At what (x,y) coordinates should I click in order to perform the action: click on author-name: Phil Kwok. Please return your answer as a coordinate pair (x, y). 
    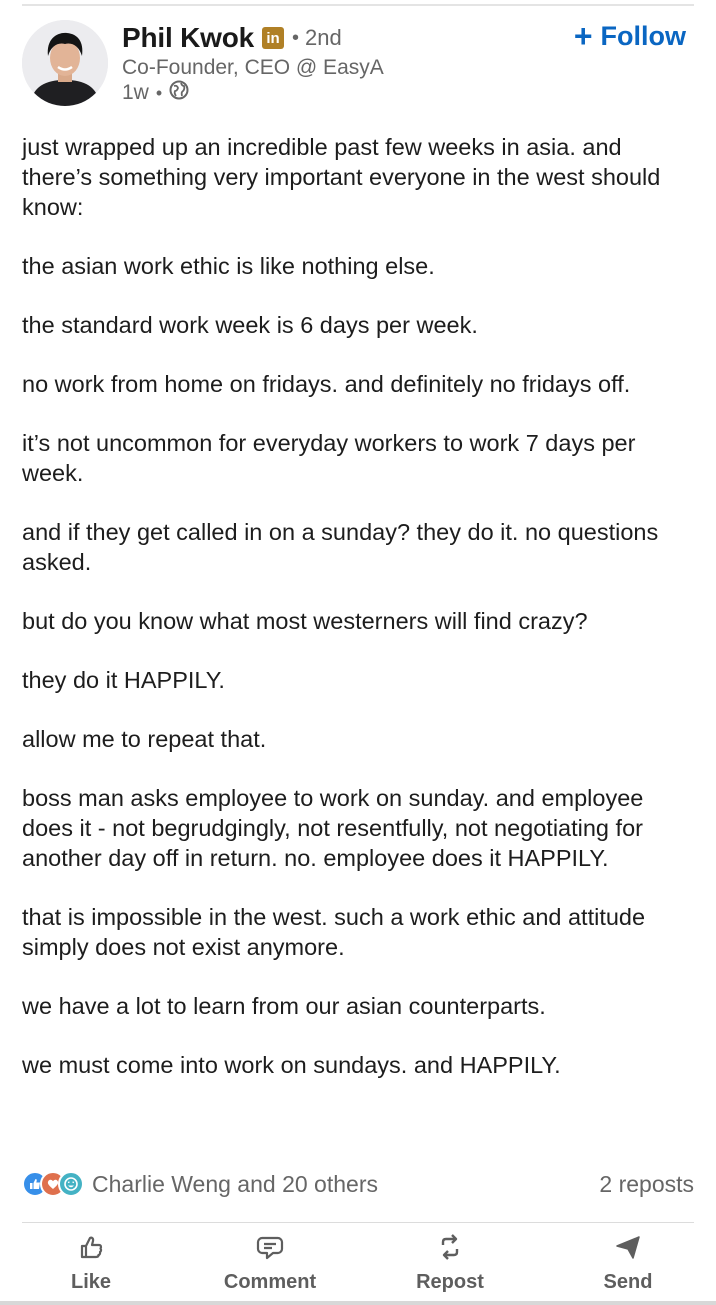
    Looking at the image, I should click on (188, 38).